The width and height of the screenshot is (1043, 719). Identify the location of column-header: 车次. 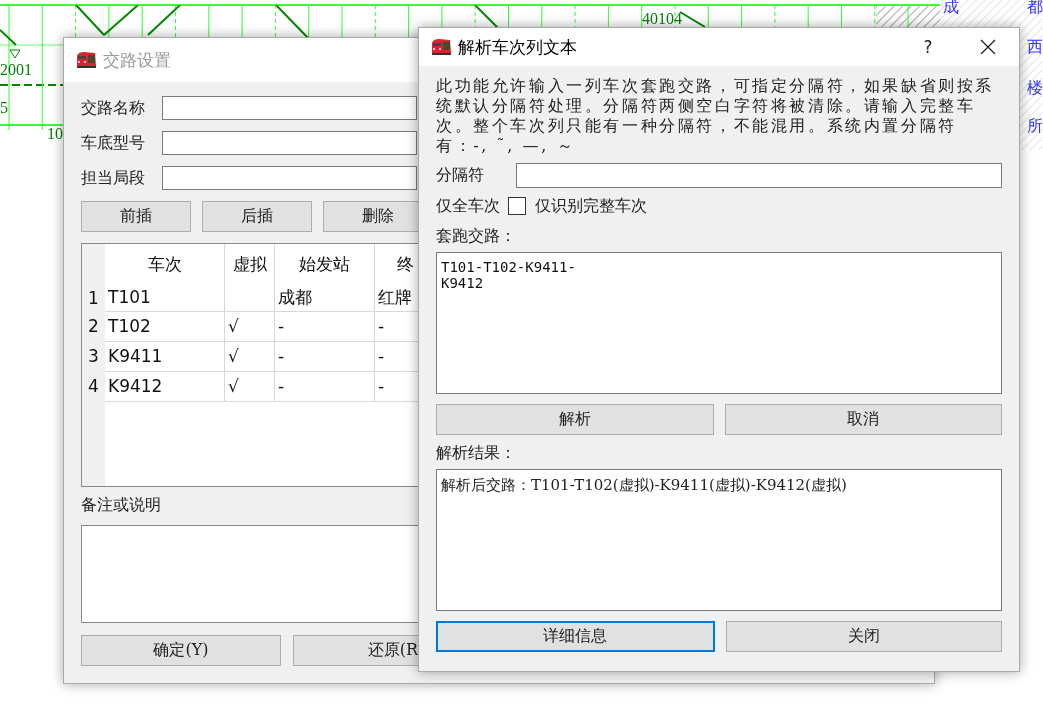
(165, 264).